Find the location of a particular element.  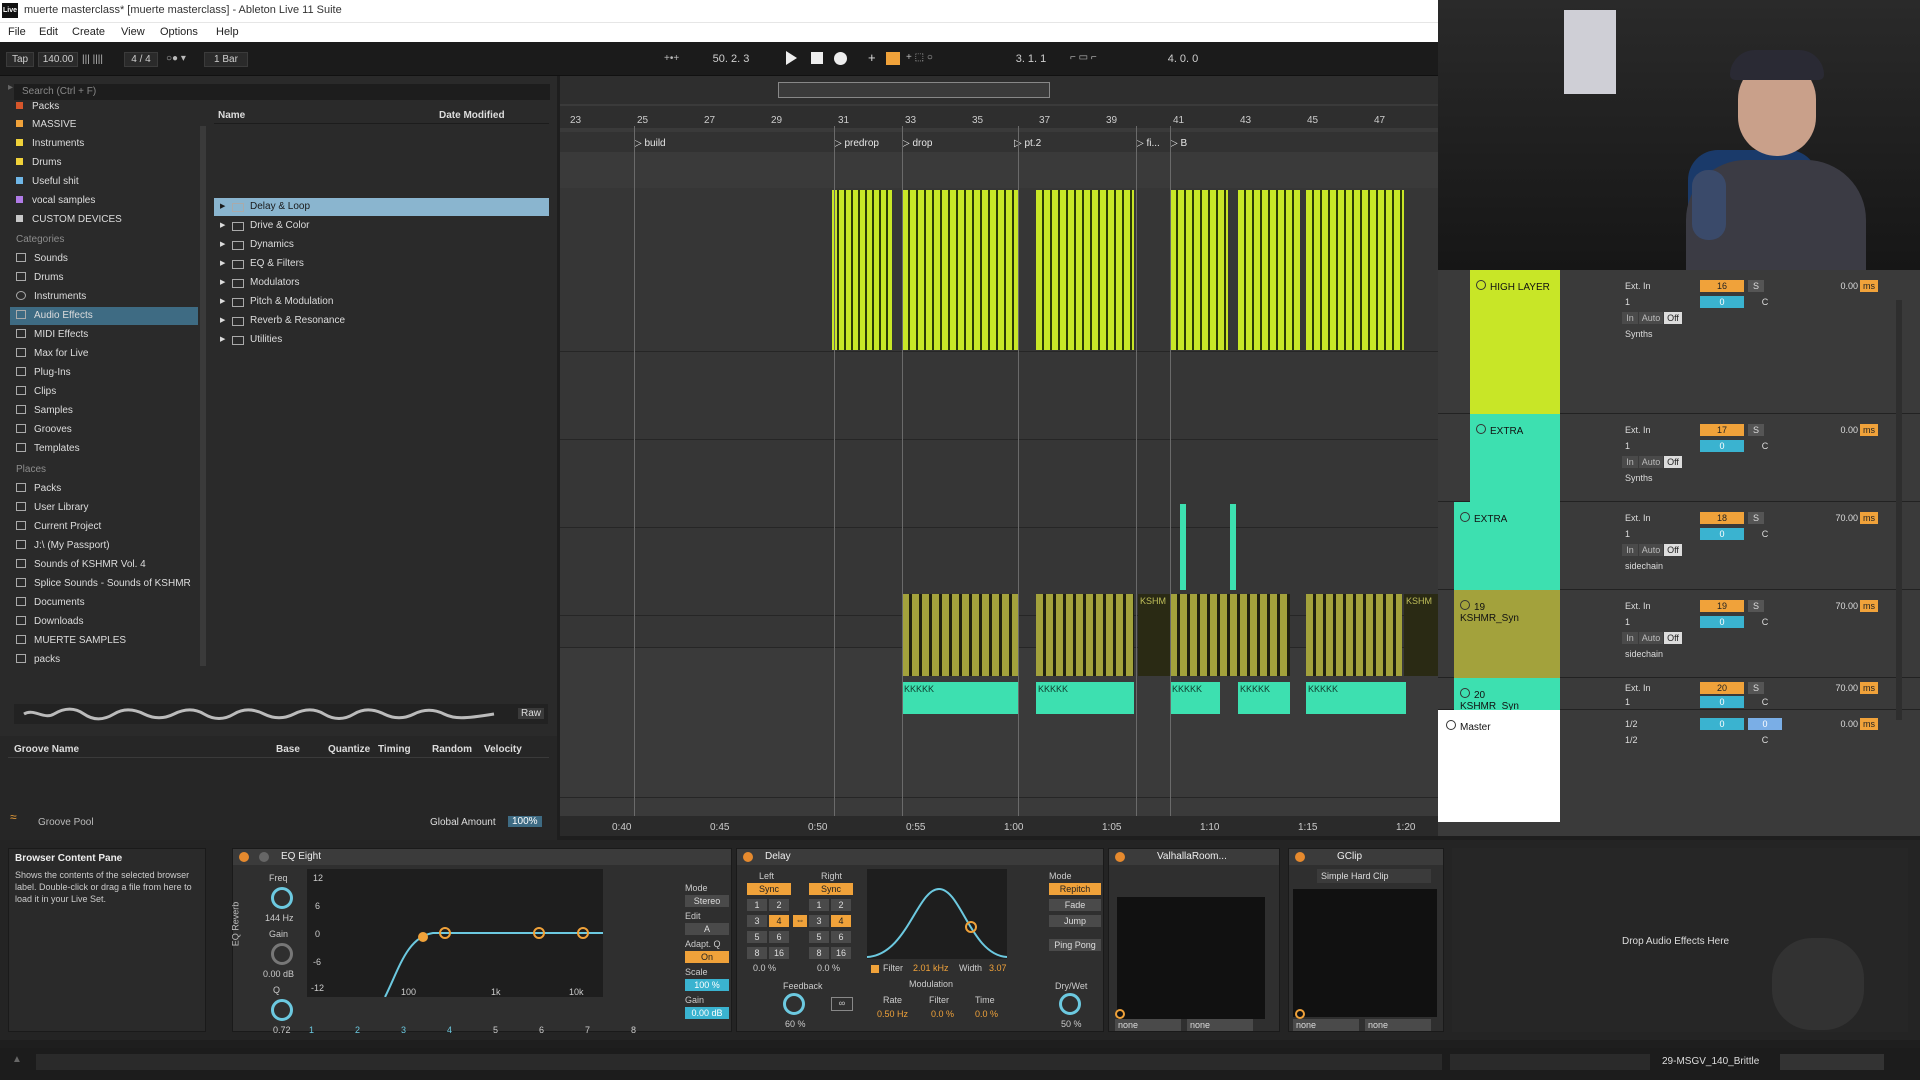

output-gain-value: 0.00 dB is located at coordinates (707, 1013).